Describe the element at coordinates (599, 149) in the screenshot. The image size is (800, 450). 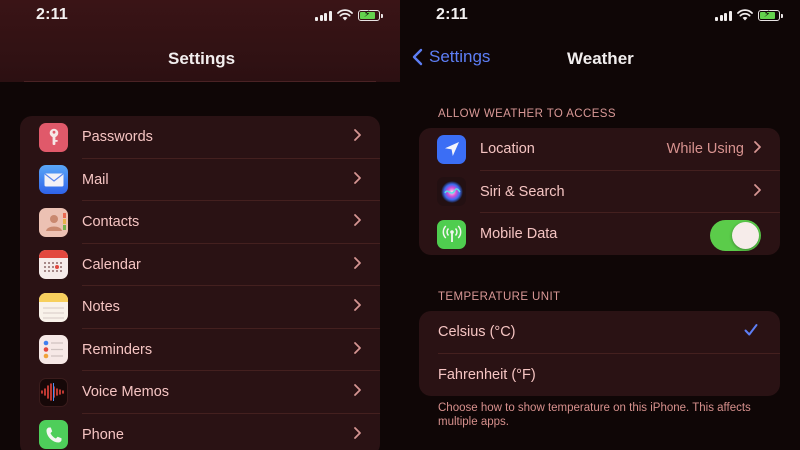
I see `access-item-location: Location While Using` at that location.